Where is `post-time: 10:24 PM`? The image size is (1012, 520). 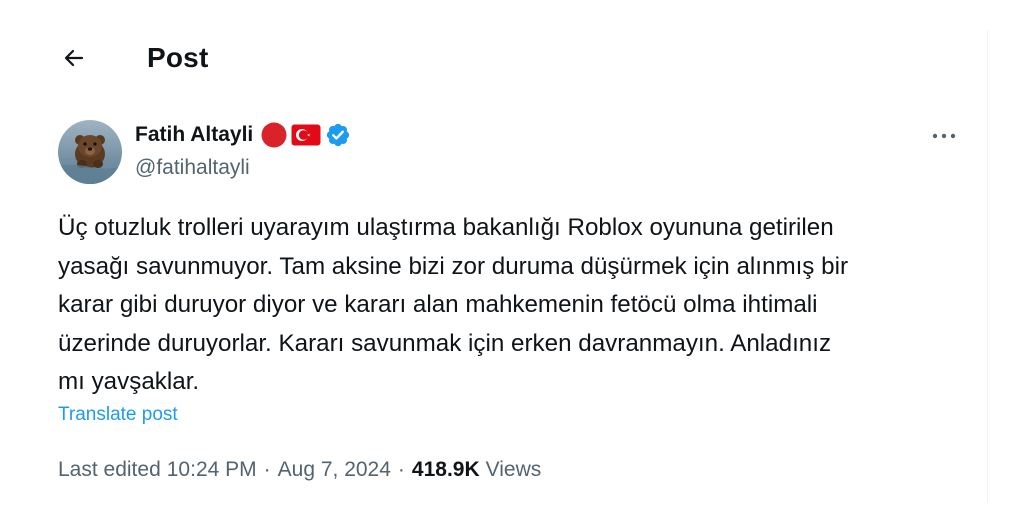 post-time: 10:24 PM is located at coordinates (212, 470).